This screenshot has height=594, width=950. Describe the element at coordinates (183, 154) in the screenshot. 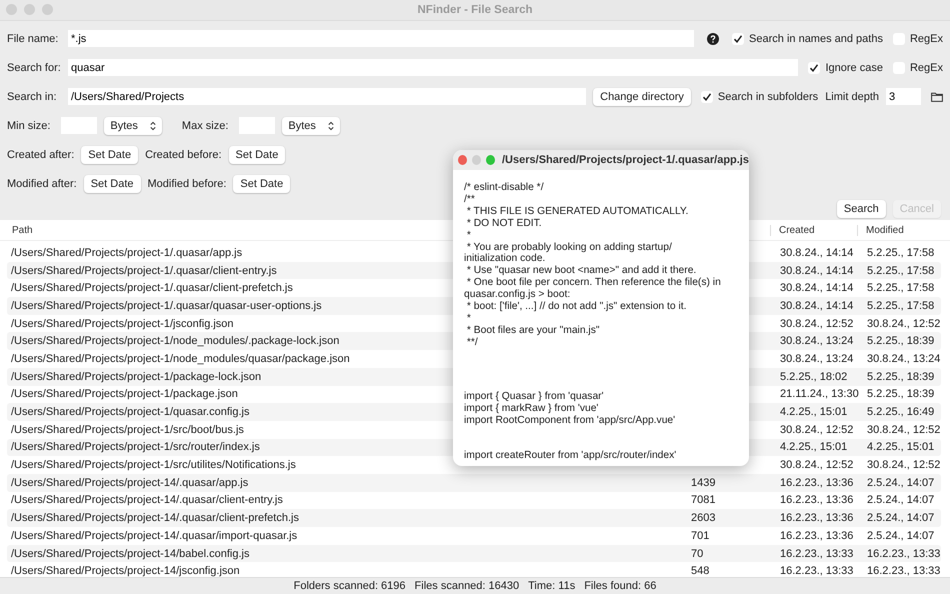

I see `field-label: Created before:` at that location.